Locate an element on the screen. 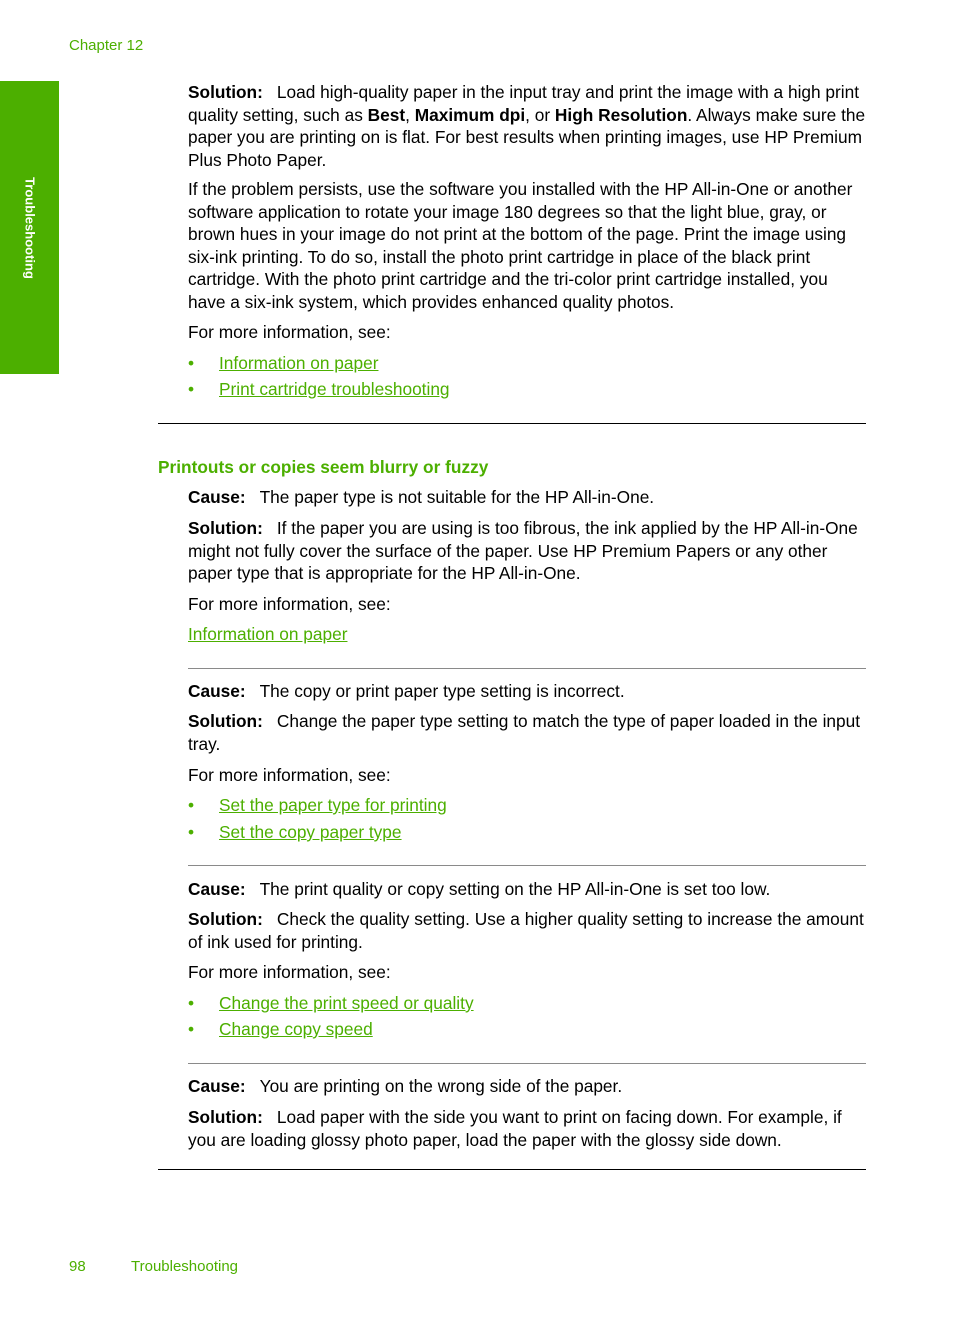  side-tab: Troubleshooting is located at coordinates (29, 227).